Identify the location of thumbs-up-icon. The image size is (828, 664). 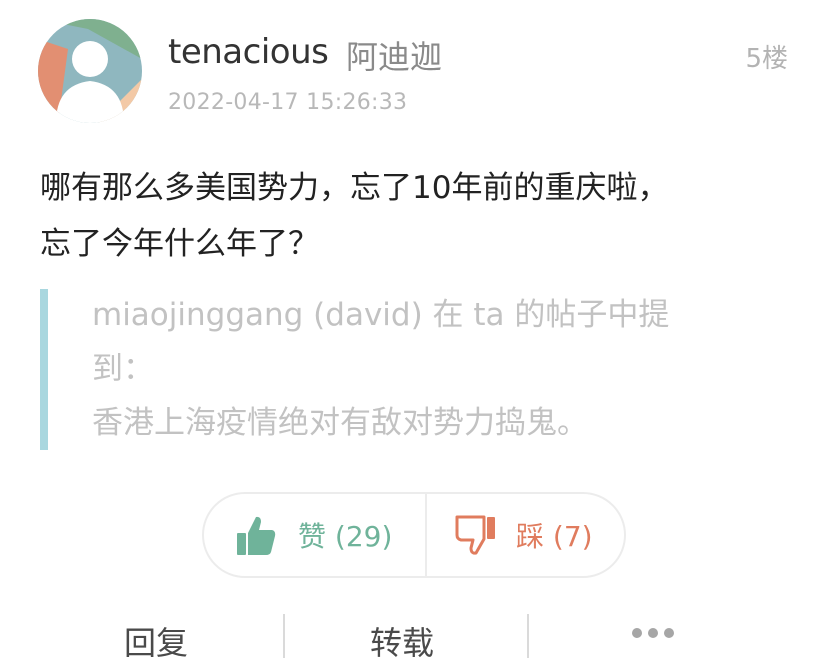
(256, 535).